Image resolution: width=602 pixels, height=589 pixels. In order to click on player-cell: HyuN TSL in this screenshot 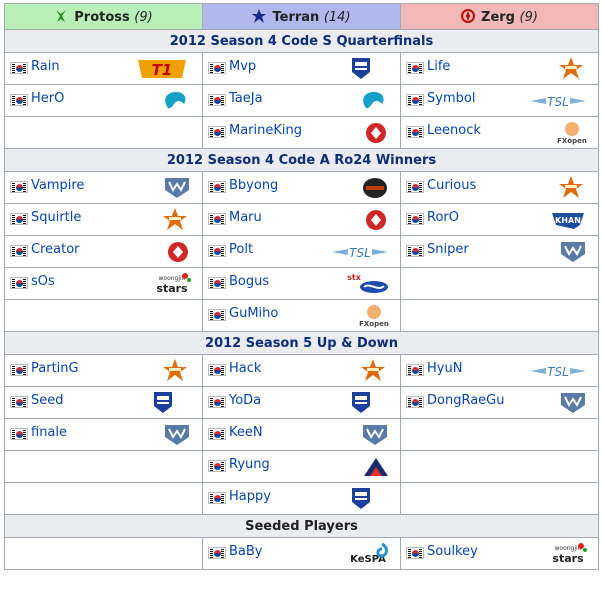, I will do `click(499, 370)`.